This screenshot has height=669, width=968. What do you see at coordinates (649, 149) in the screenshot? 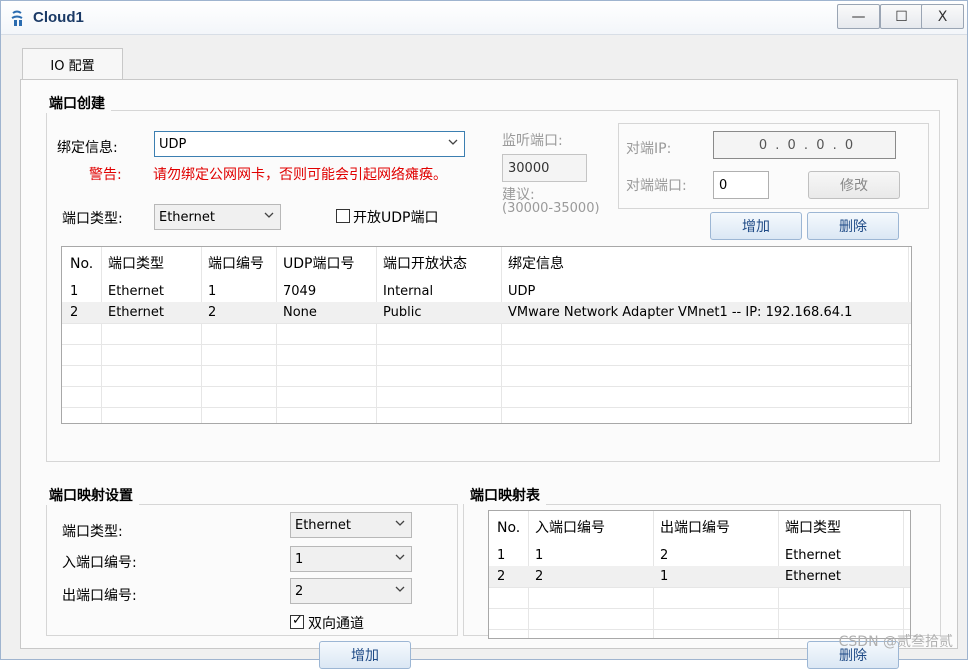
I see `peer-ip-label: 对端IP:` at bounding box center [649, 149].